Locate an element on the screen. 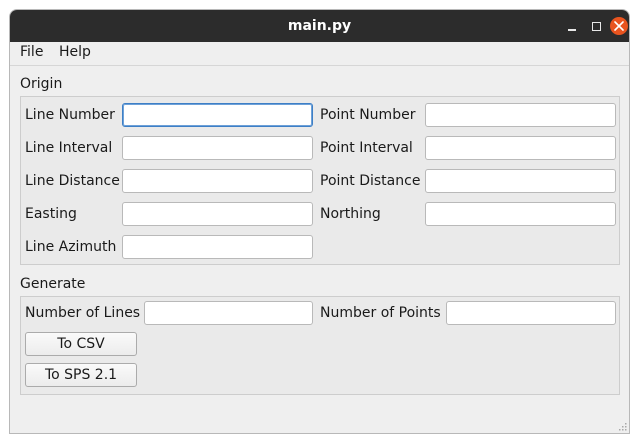 This screenshot has width=639, height=443. number-of-points-label: Number of Points is located at coordinates (380, 313).